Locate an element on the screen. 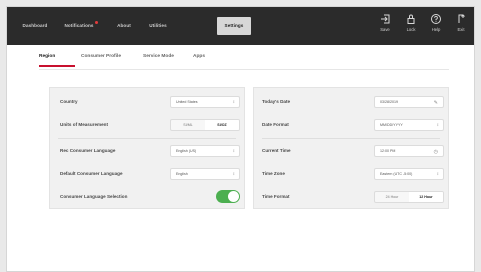 Image resolution: width=481 pixels, height=272 pixels. pencil-icon: ✎ is located at coordinates (435, 103).